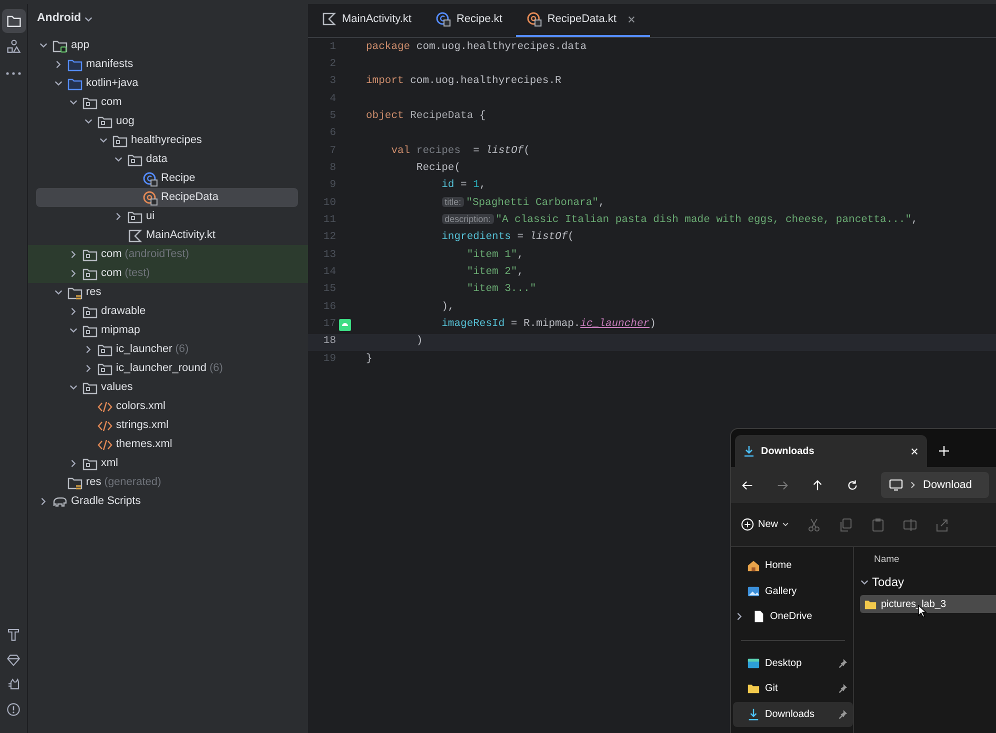  I want to click on tree-item: healthyrecipes, so click(168, 140).